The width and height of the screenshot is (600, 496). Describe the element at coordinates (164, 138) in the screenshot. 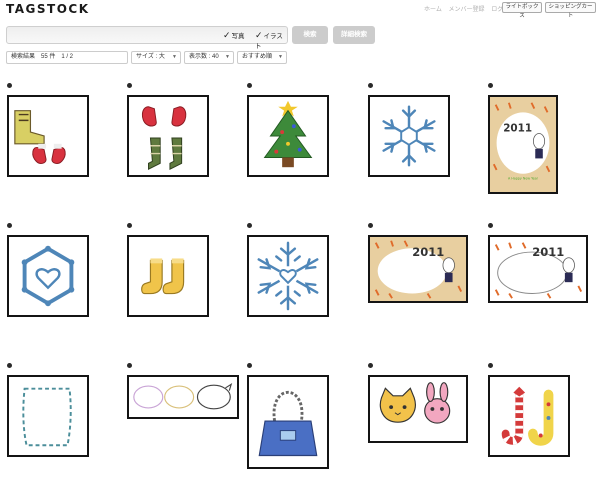

I see `mittens-legwarmers-icon` at that location.